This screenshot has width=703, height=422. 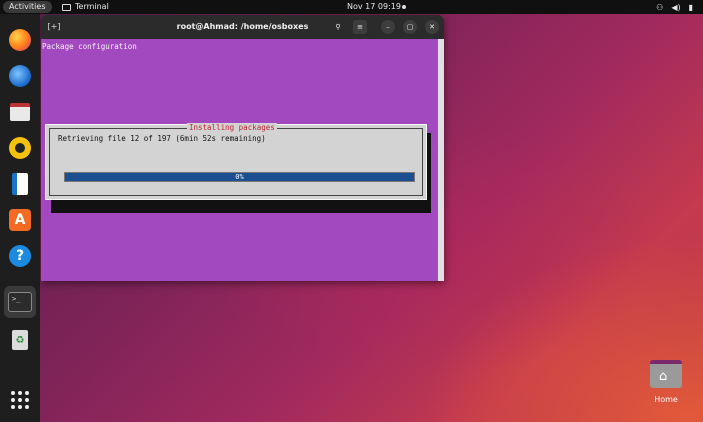 I want to click on trash-icon: ♻, so click(x=20, y=340).